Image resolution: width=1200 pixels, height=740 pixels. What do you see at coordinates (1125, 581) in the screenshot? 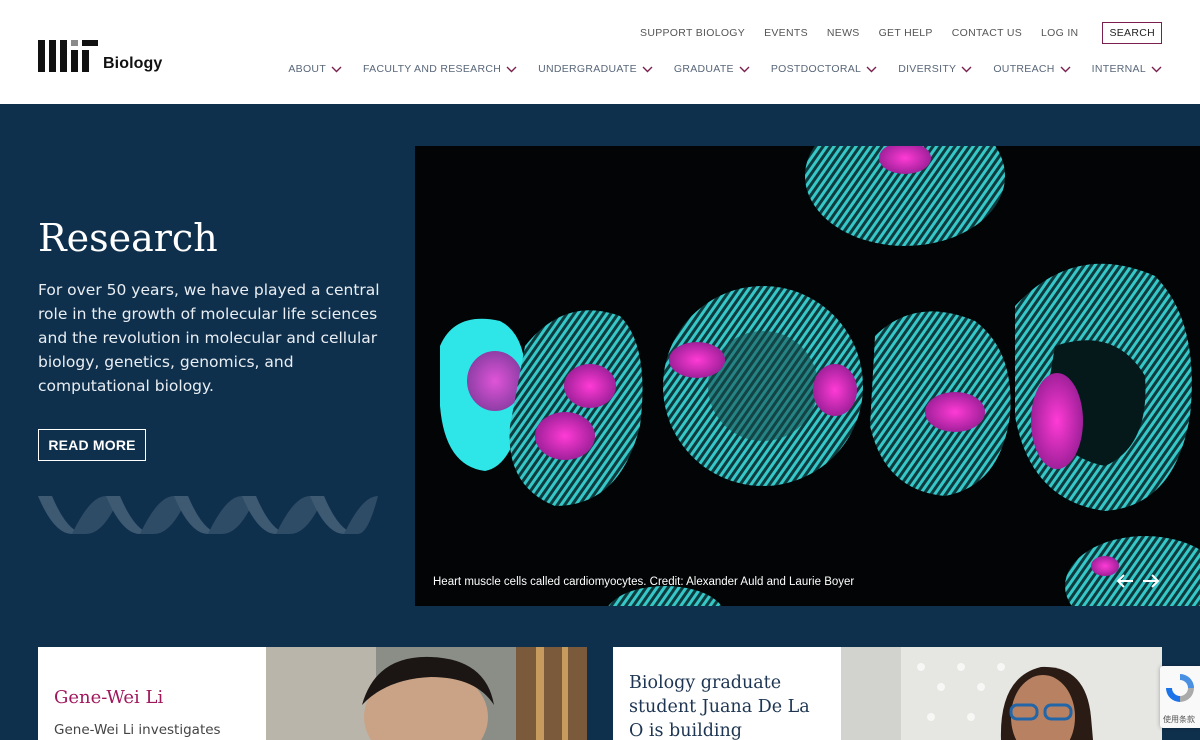
I see `arrow-left-icon` at bounding box center [1125, 581].